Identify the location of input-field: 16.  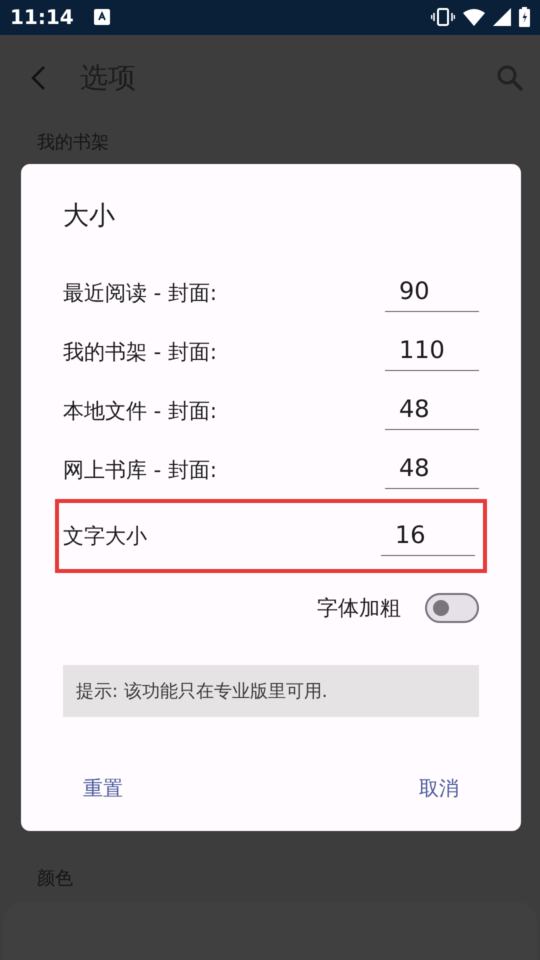
(428, 536).